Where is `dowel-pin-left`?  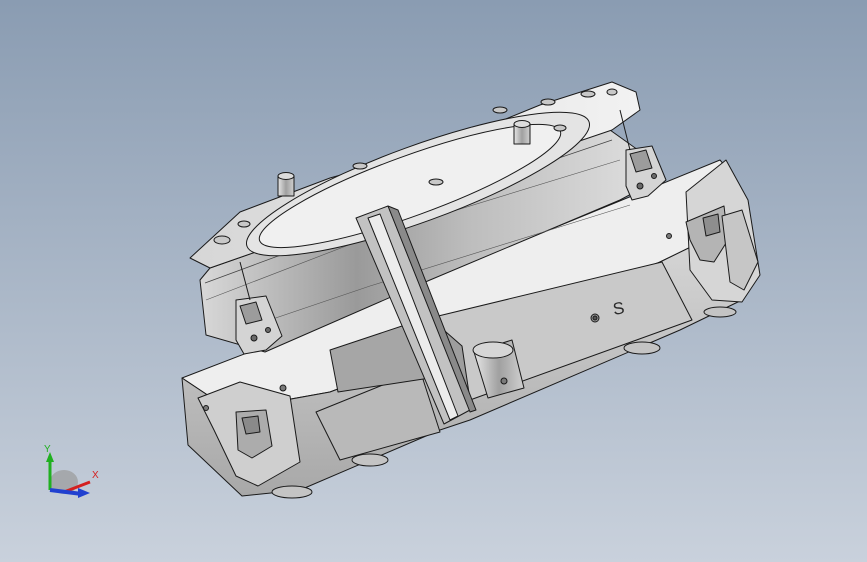
dowel-pin-left is located at coordinates (286, 184).